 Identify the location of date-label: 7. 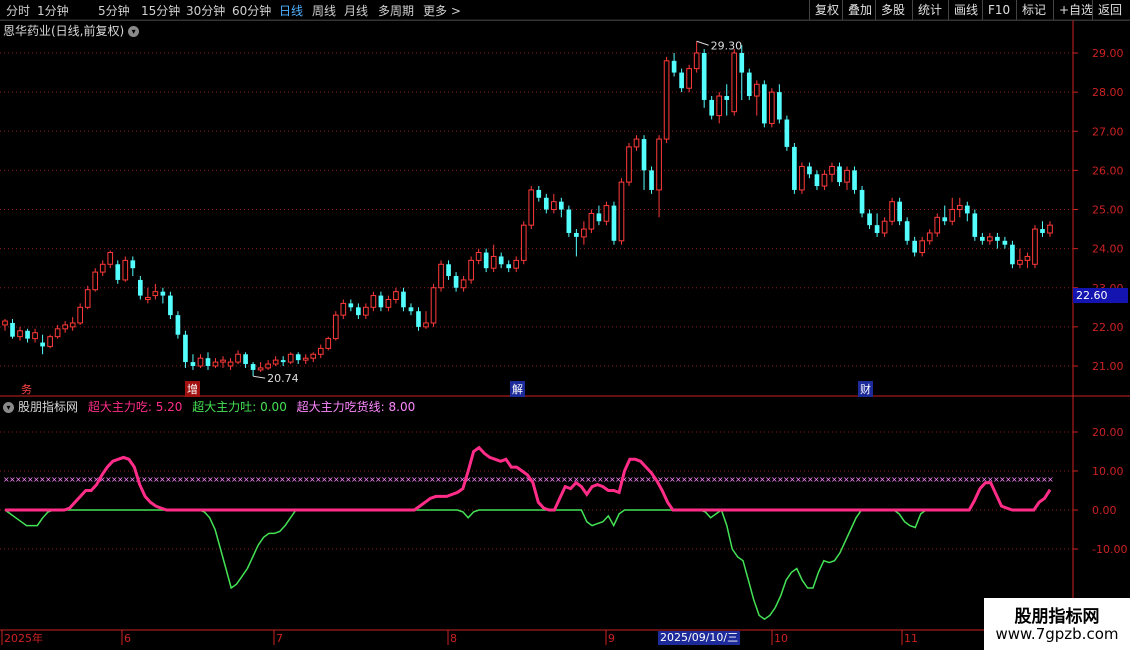
(279, 638).